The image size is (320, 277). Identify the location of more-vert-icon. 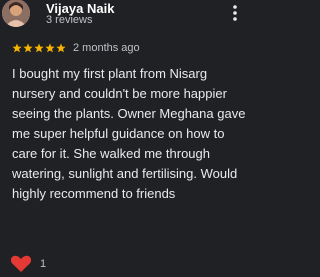
(235, 13).